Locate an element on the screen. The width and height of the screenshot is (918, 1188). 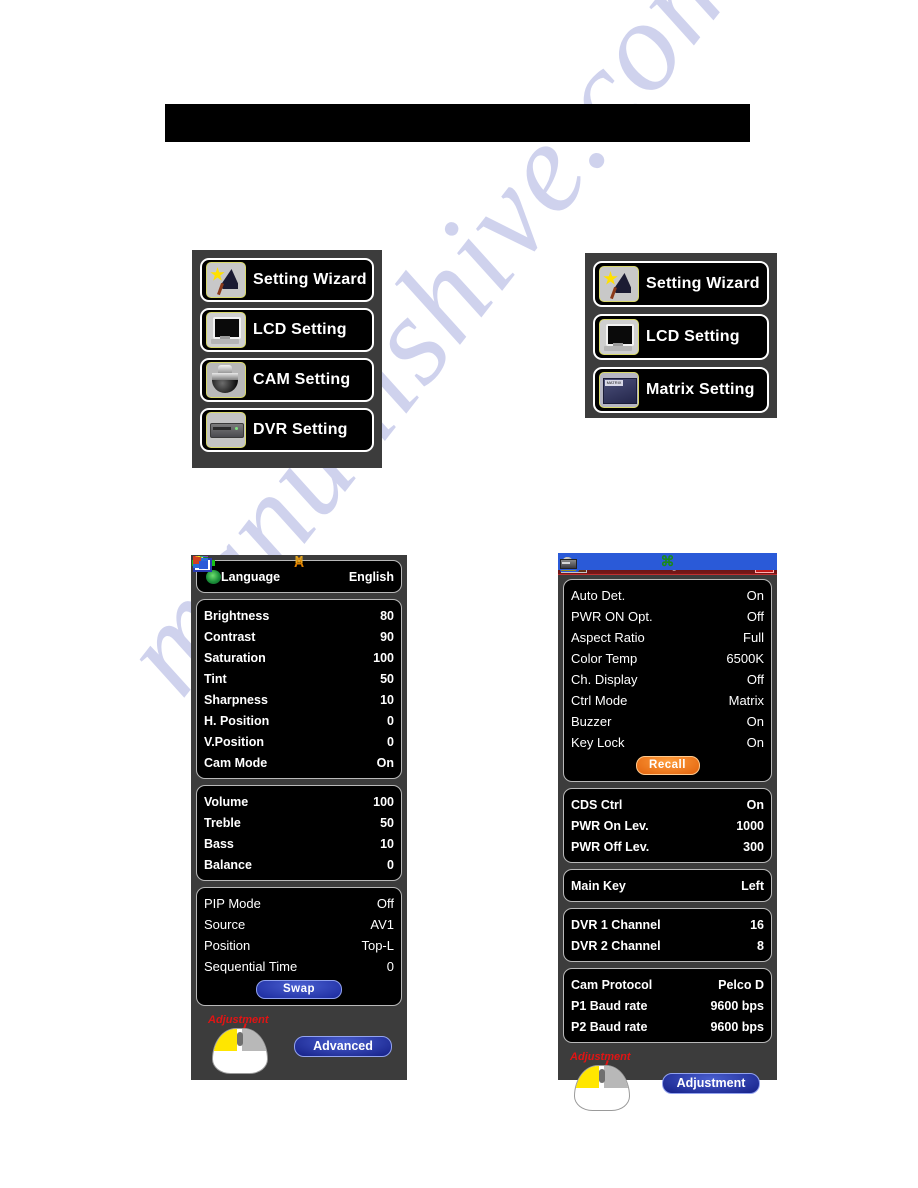
osd-row-label: DVR 2 Channel is located at coordinates (616, 945).